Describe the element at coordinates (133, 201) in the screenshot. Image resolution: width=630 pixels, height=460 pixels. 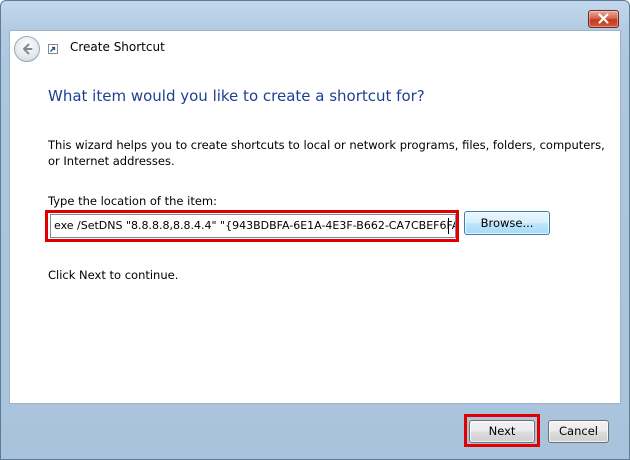
I see `location-label: Type the location of the item:` at that location.